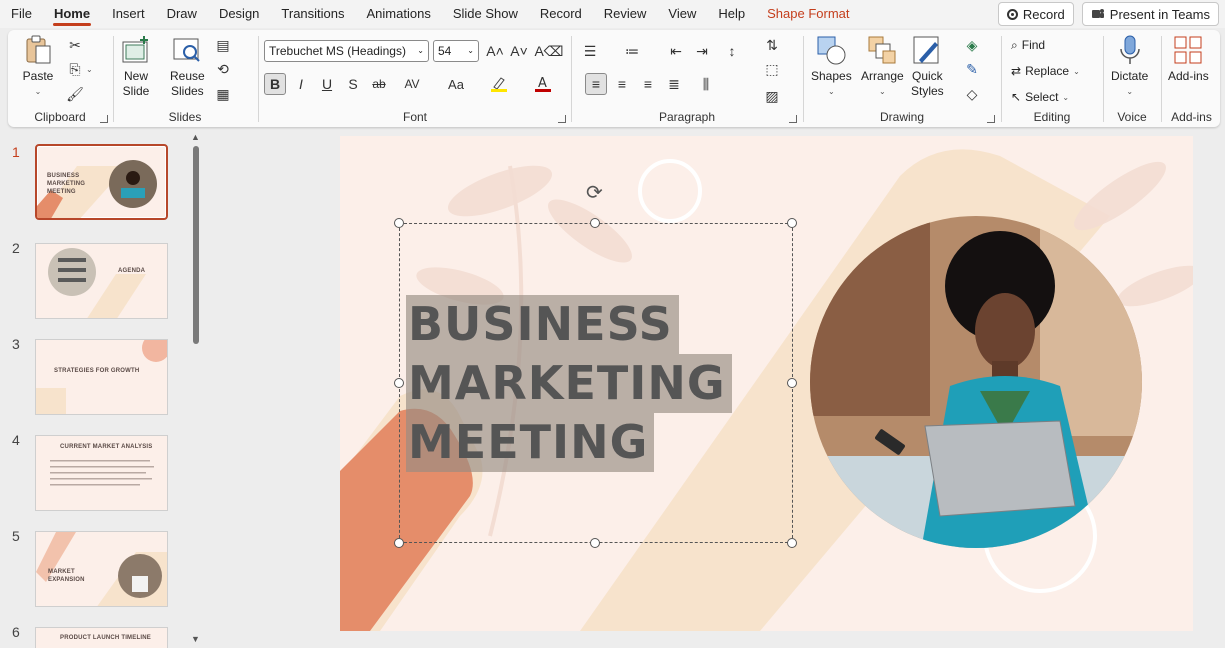  Describe the element at coordinates (136, 66) in the screenshot. I see `new-slide-button: New Slide` at that location.